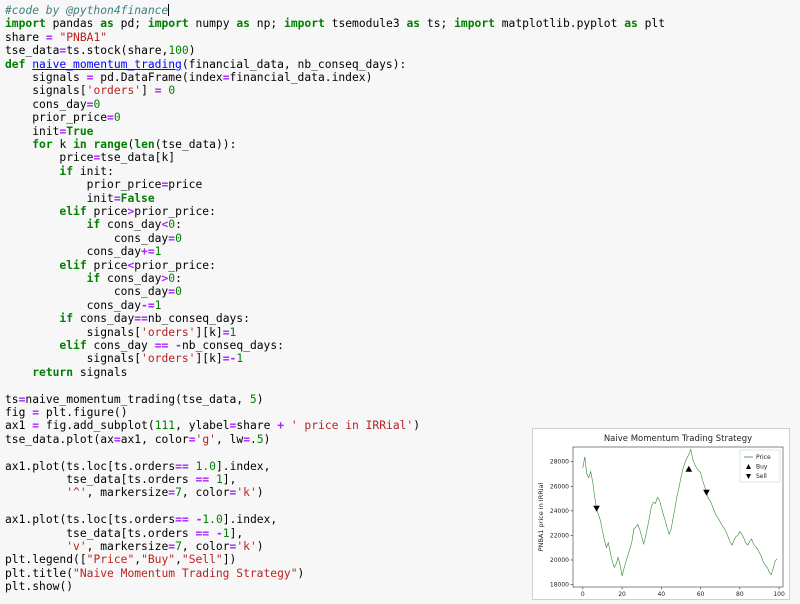  I want to click on code-line: ts=naive_momentum_trading(tse_data, 5), so click(134, 399).